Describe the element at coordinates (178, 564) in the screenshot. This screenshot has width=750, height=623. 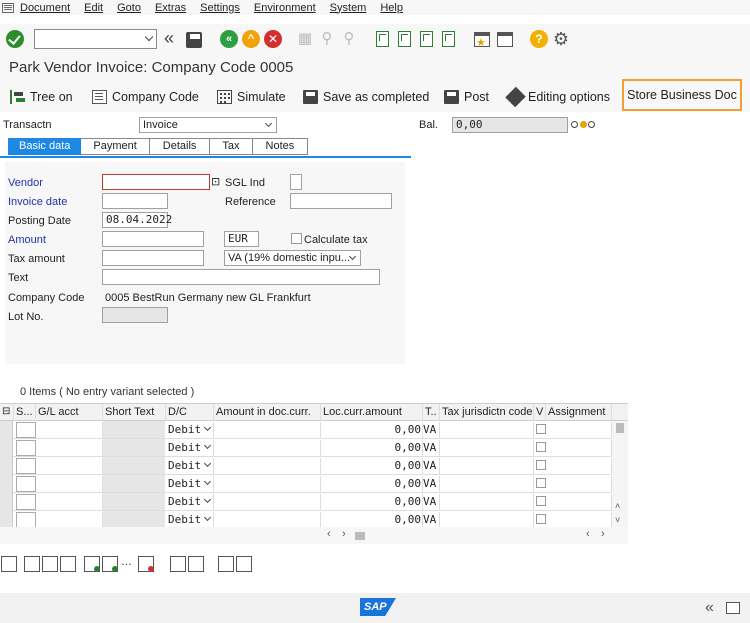
I see `copy-icon` at that location.